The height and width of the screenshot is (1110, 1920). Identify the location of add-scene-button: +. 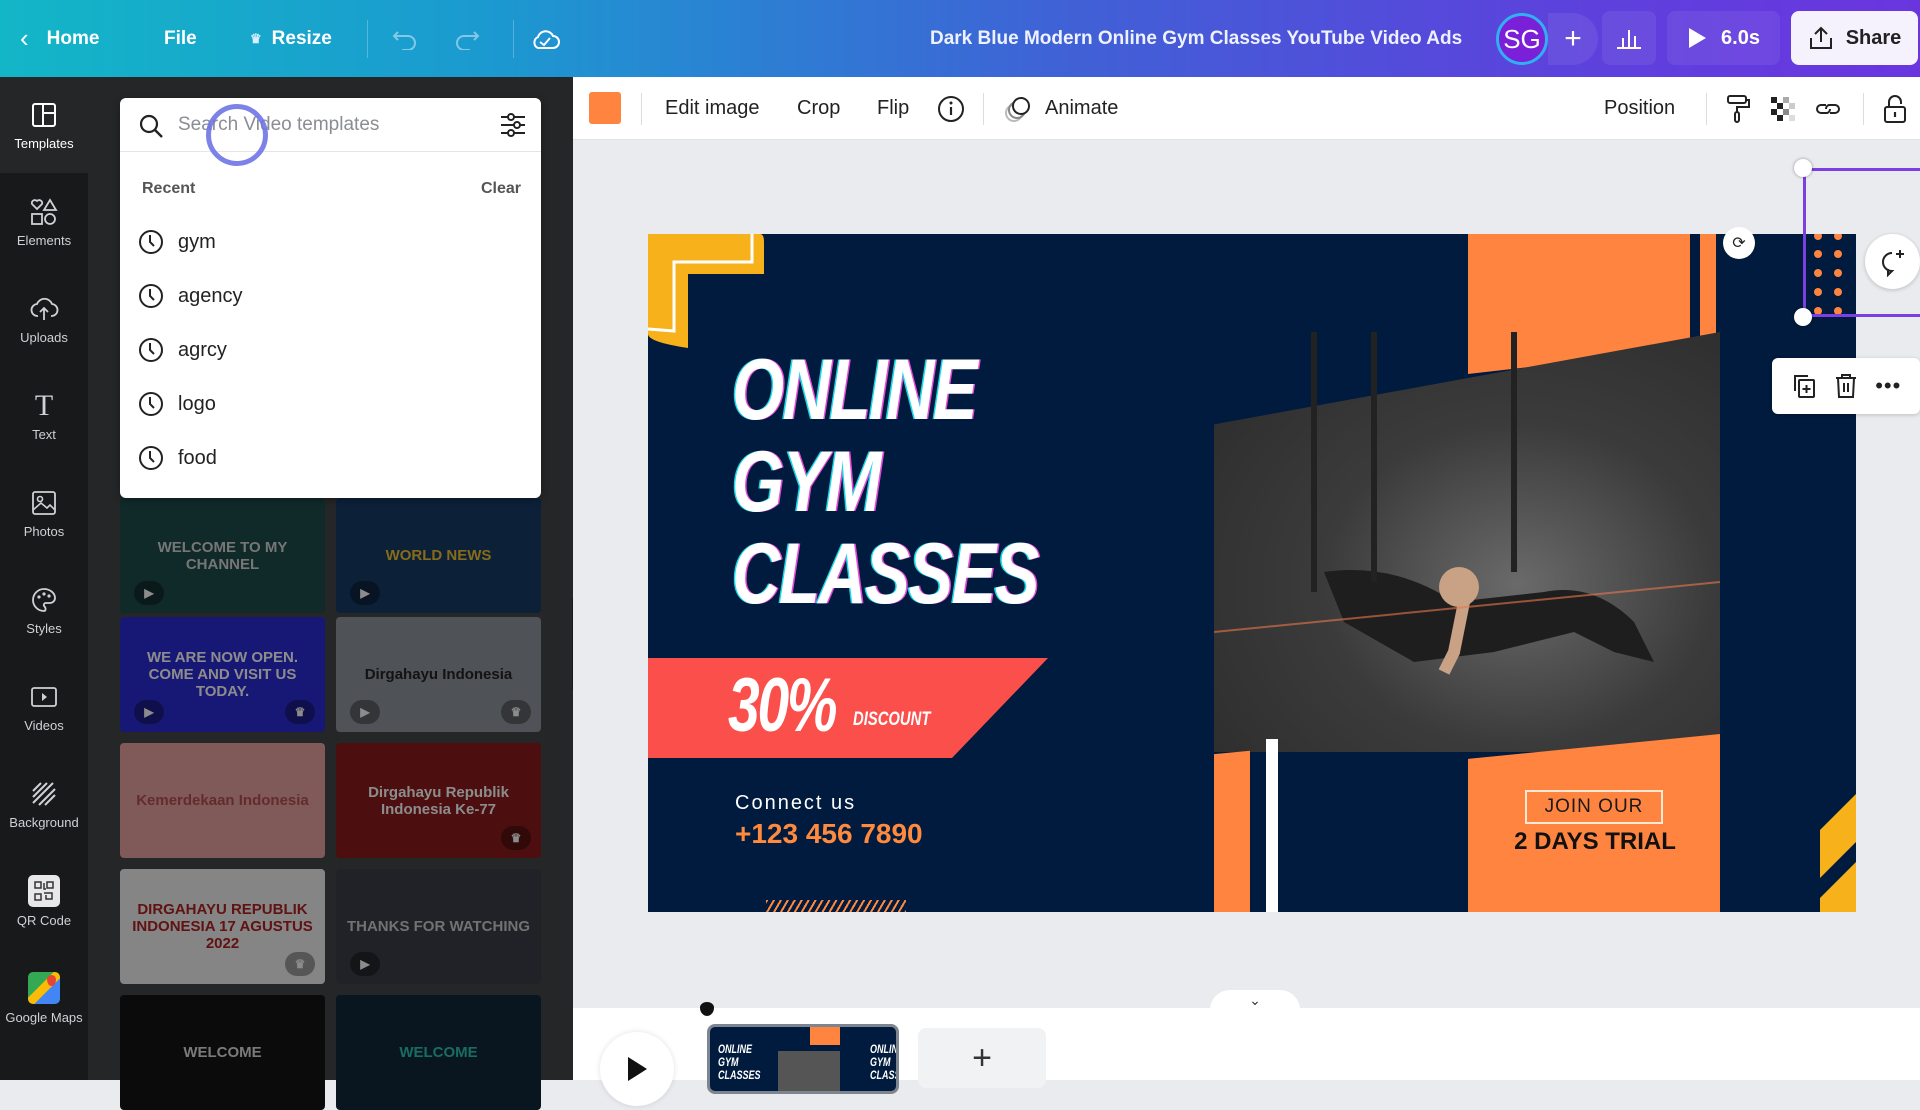
(982, 1058).